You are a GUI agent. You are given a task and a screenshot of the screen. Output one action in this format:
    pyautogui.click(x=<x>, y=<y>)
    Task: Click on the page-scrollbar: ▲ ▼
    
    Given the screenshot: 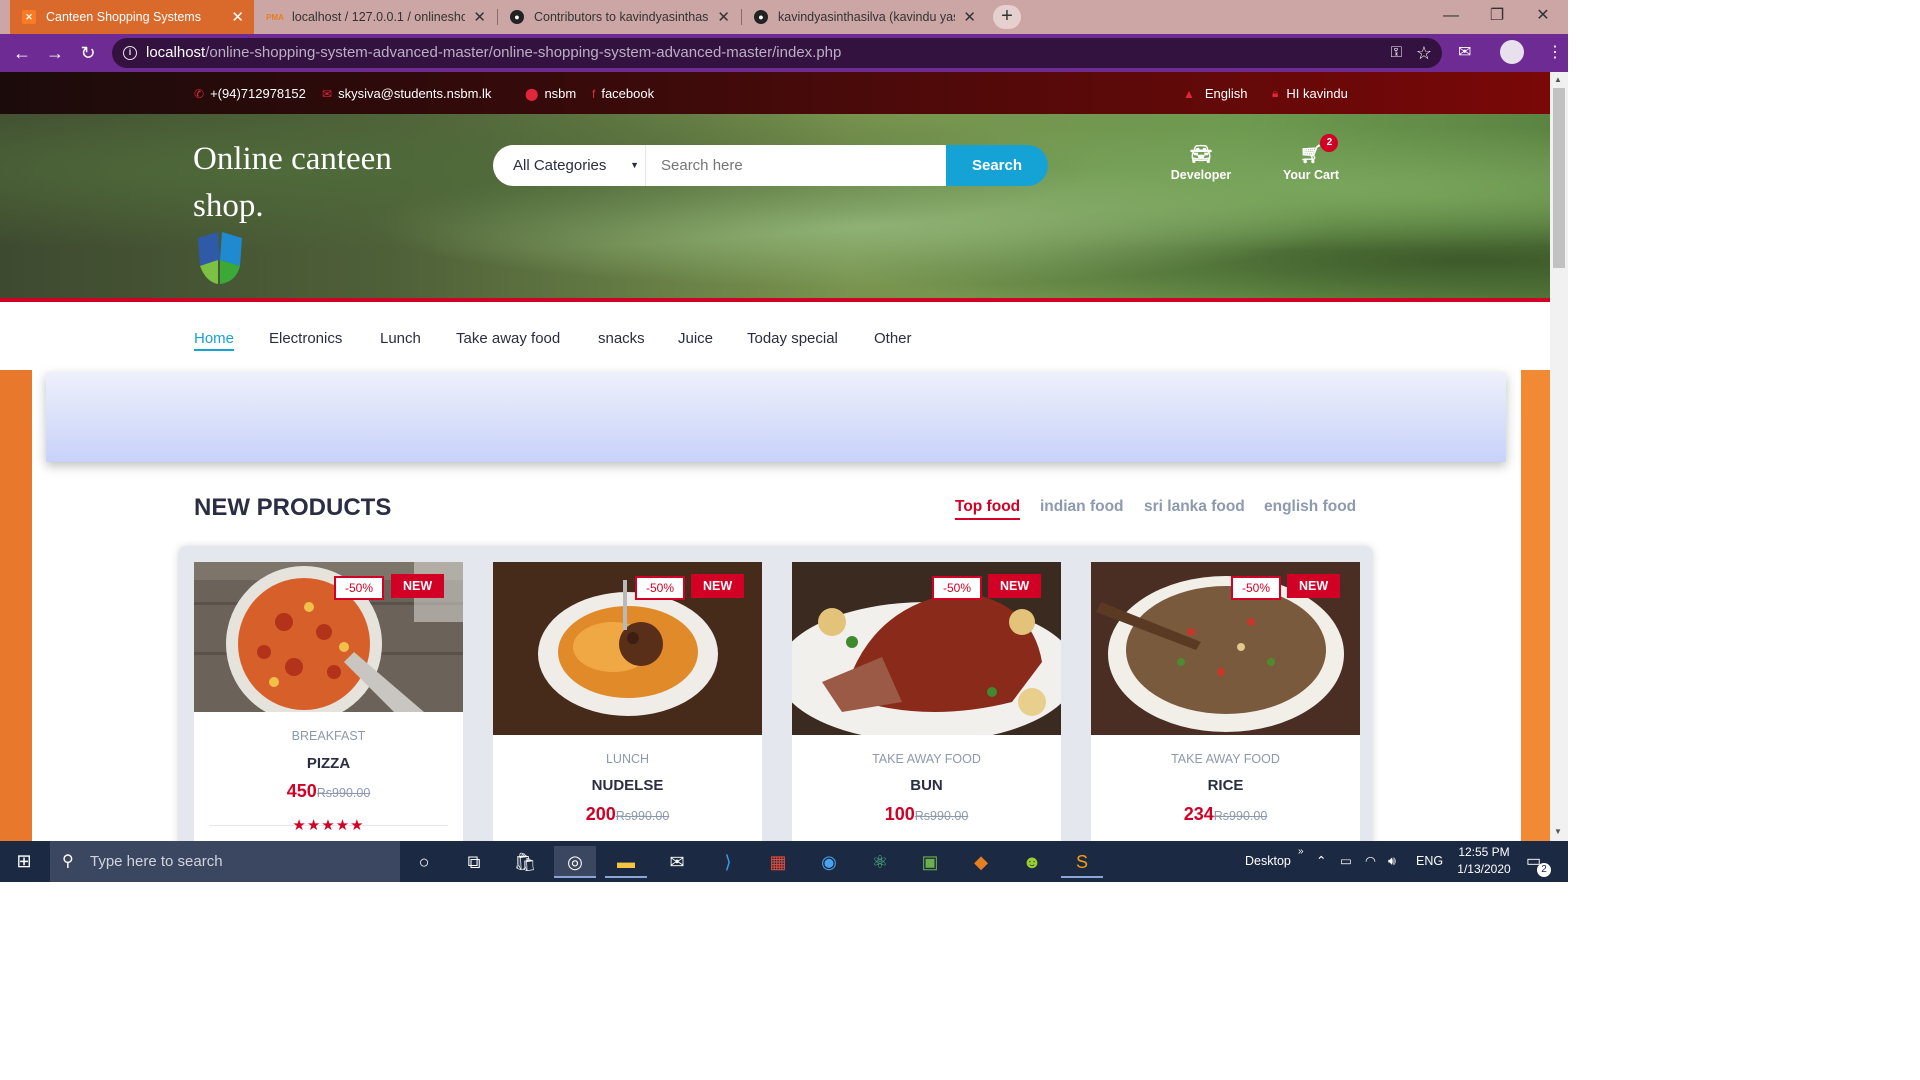 What is the action you would take?
    pyautogui.click(x=1559, y=456)
    